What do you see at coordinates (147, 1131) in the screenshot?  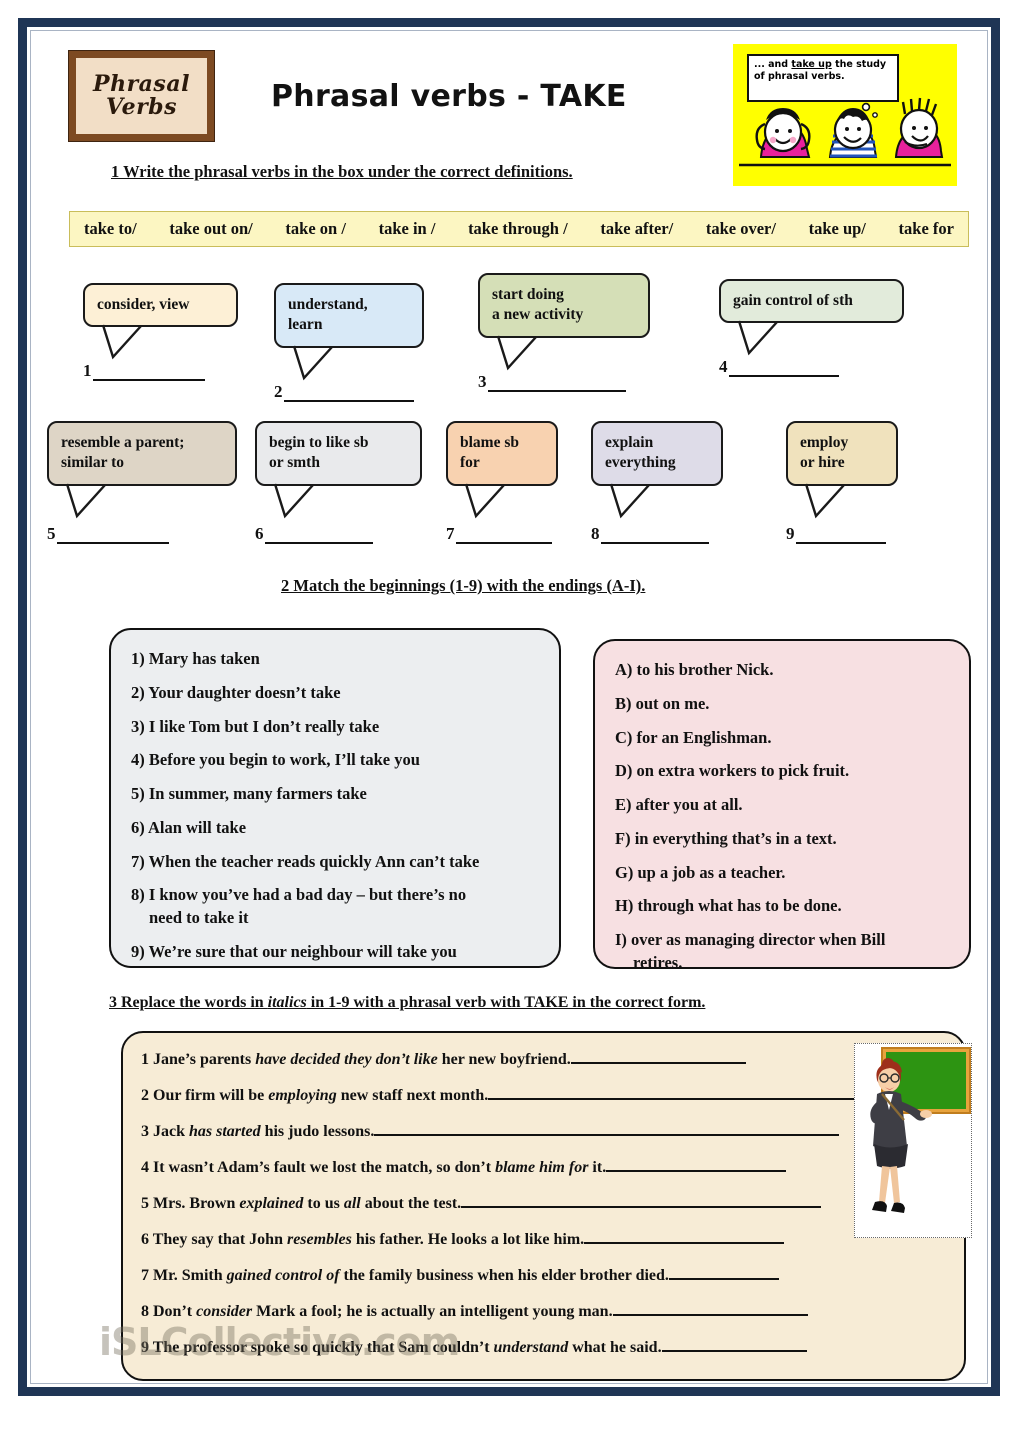 I see `ex3-sentence-number: 3` at bounding box center [147, 1131].